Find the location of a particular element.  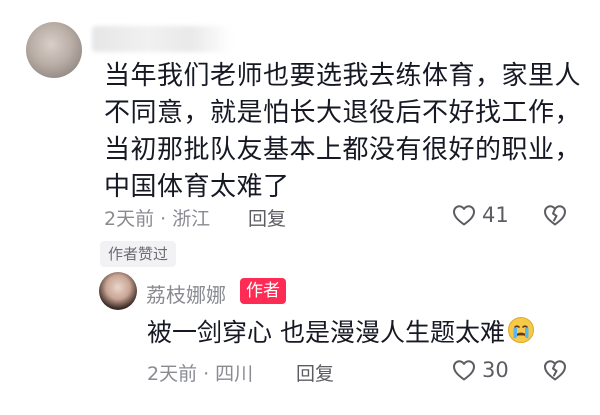

reply-username: 荔枝娜娜 is located at coordinates (186, 293).